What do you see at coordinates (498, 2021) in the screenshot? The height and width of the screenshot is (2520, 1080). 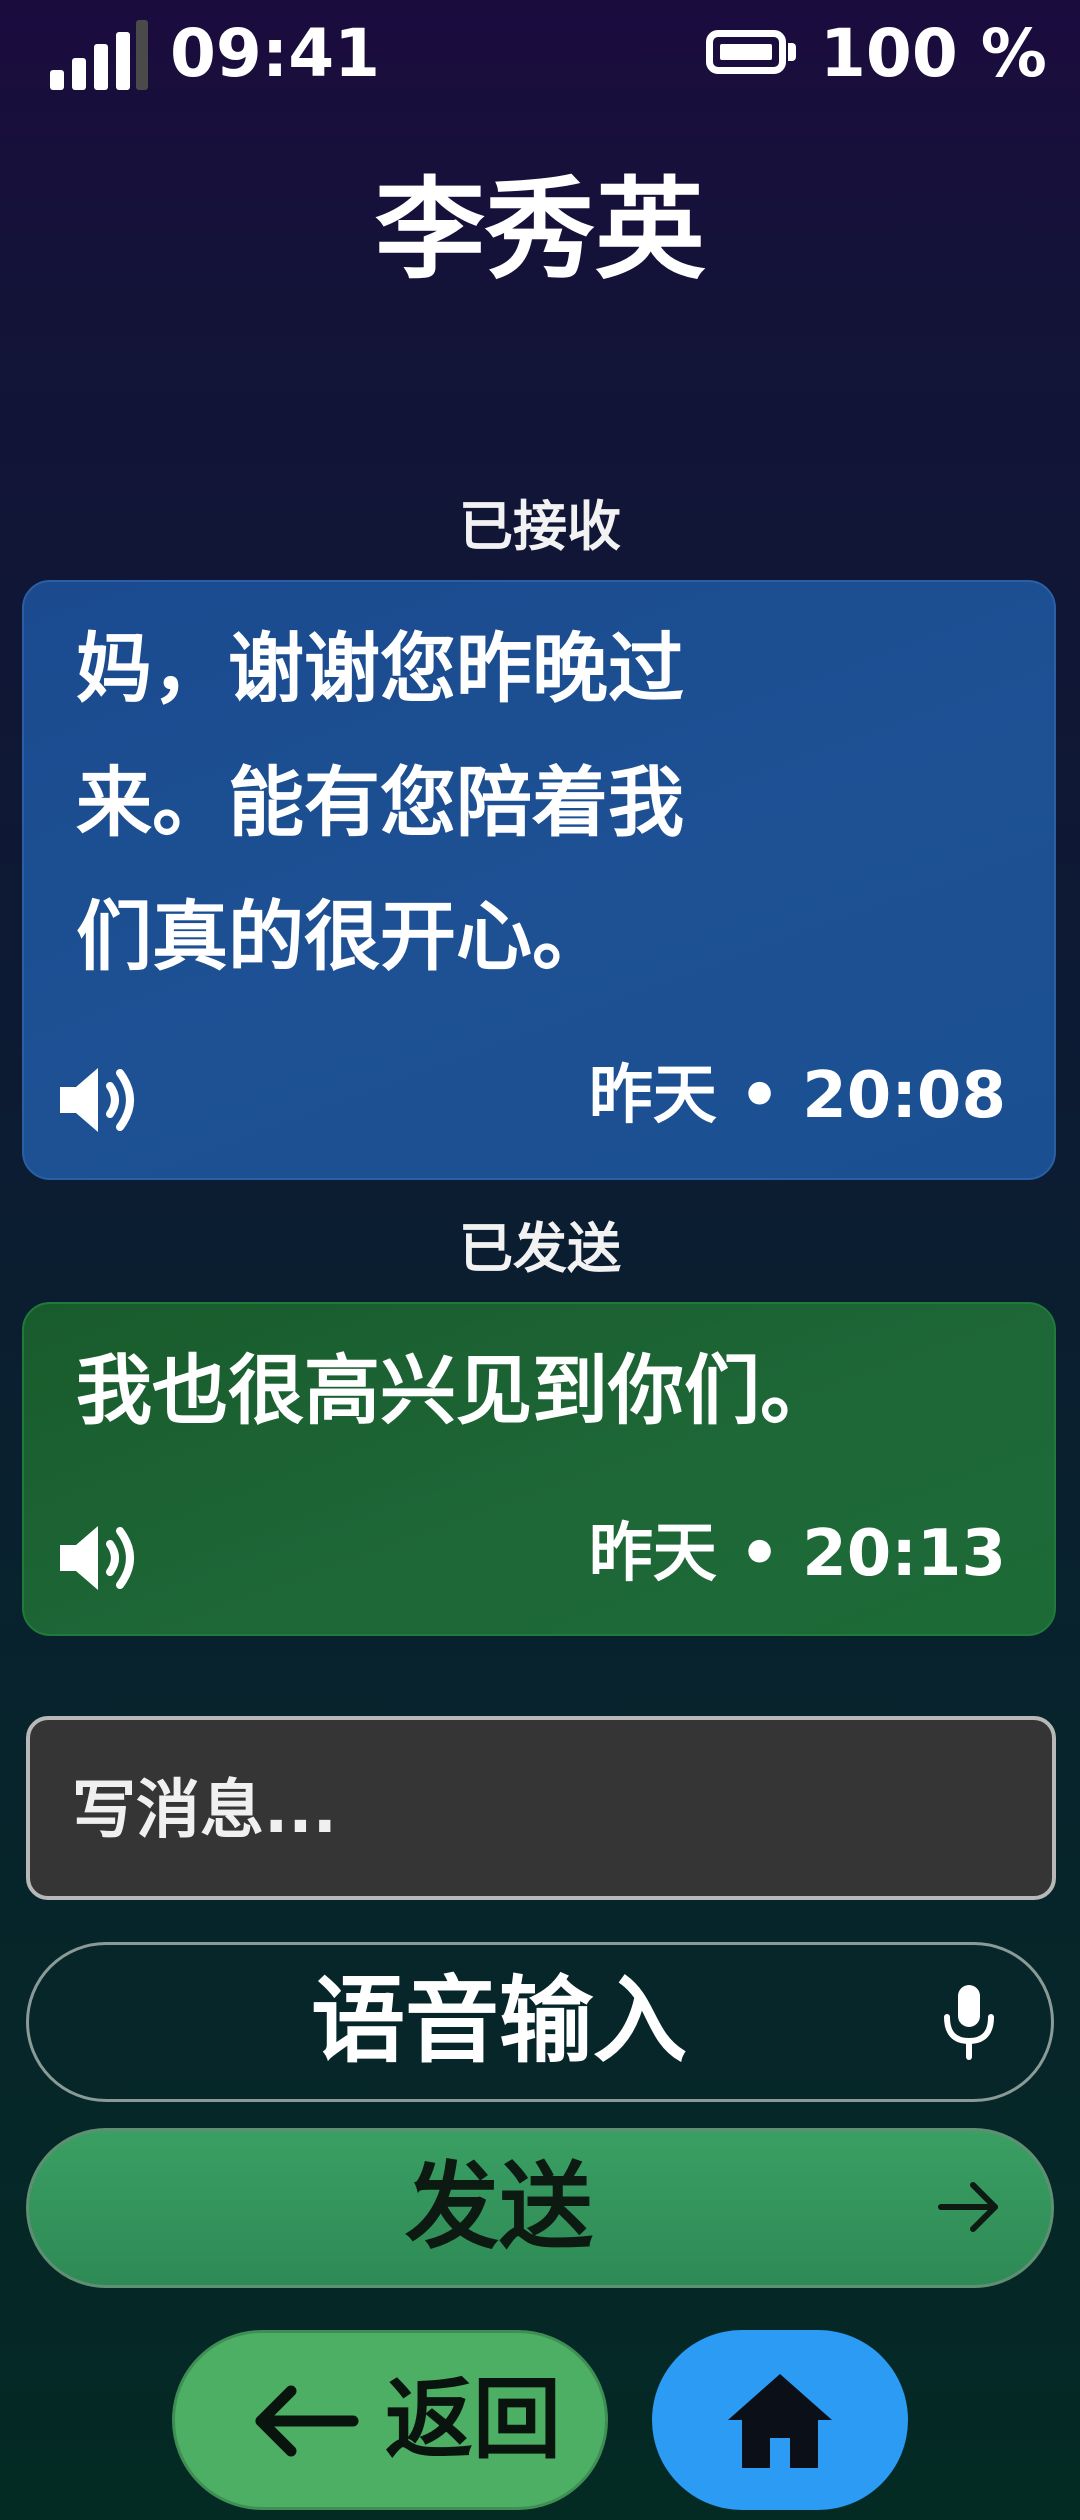 I see `voice-input-label: 语音输入` at bounding box center [498, 2021].